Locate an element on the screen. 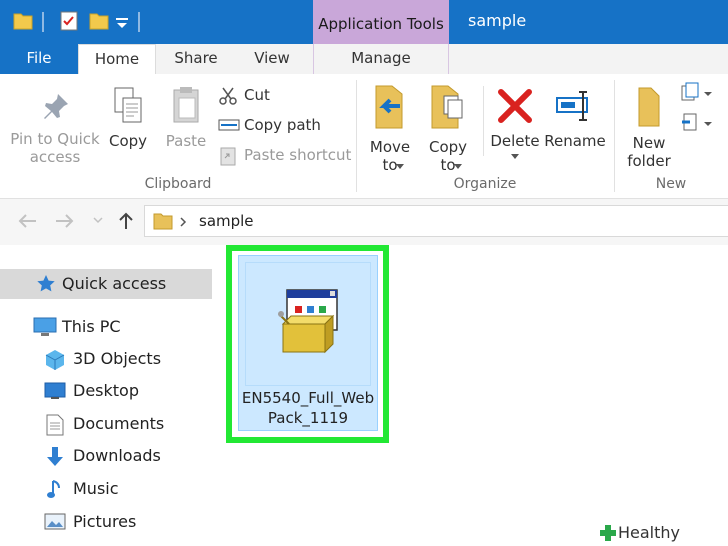 The height and width of the screenshot is (546, 728). tab-manage: Manage is located at coordinates (381, 59).